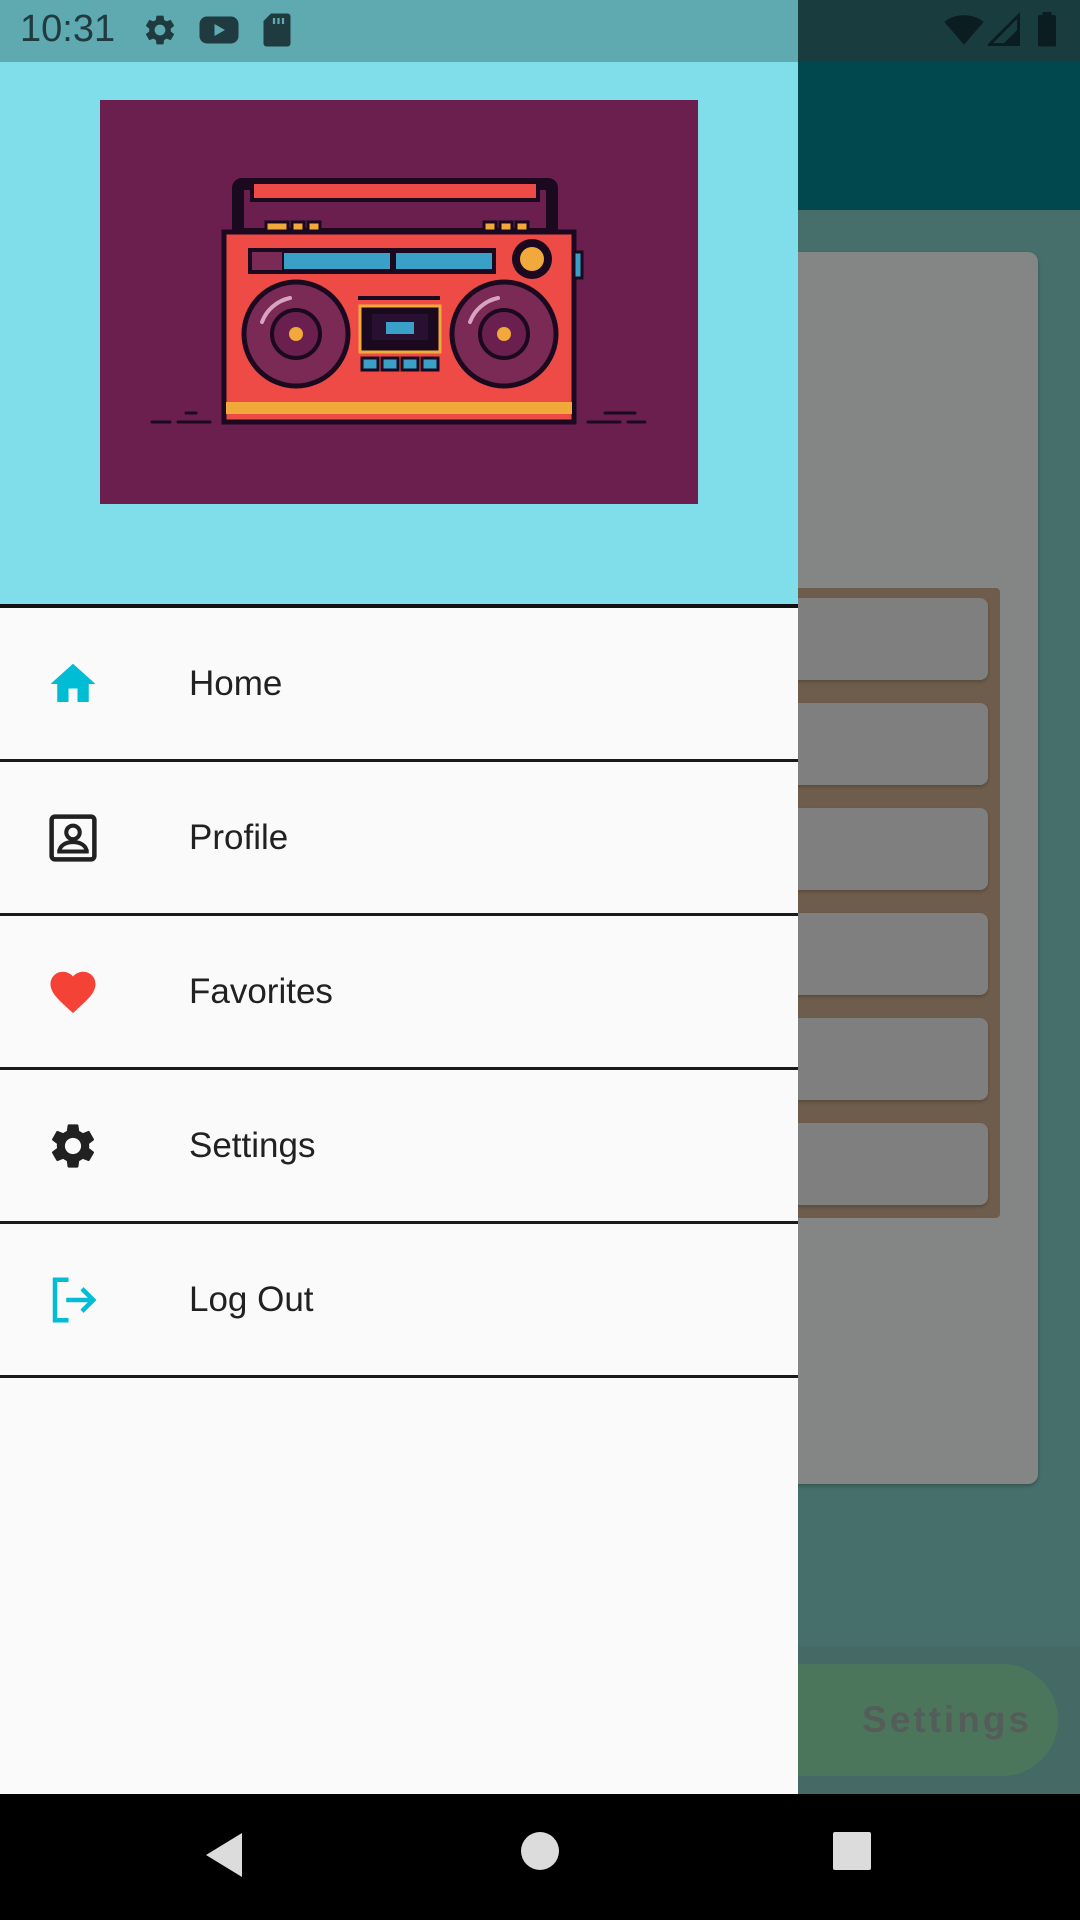 This screenshot has height=1920, width=1080. I want to click on menu-item-favorites: Favorites, so click(399, 993).